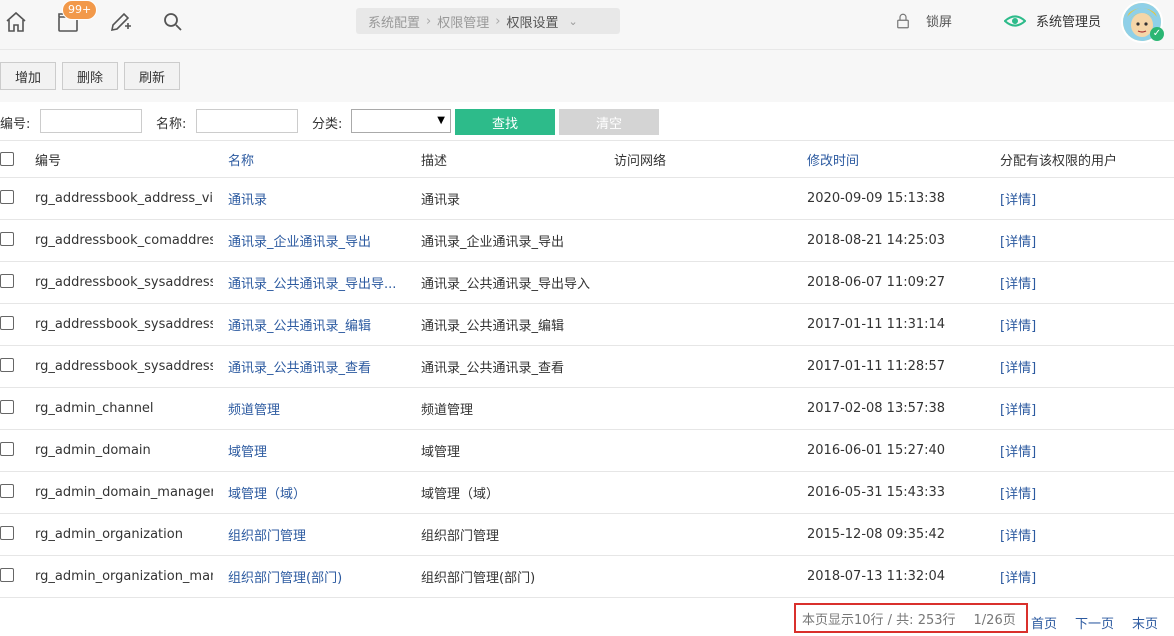 Image resolution: width=1174 pixels, height=636 pixels. I want to click on header-modified: 修改时间, so click(897, 159).